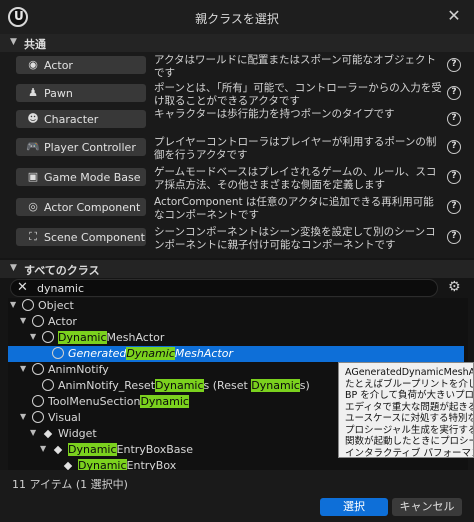  What do you see at coordinates (454, 287) in the screenshot?
I see `gear-icon: ⚙` at bounding box center [454, 287].